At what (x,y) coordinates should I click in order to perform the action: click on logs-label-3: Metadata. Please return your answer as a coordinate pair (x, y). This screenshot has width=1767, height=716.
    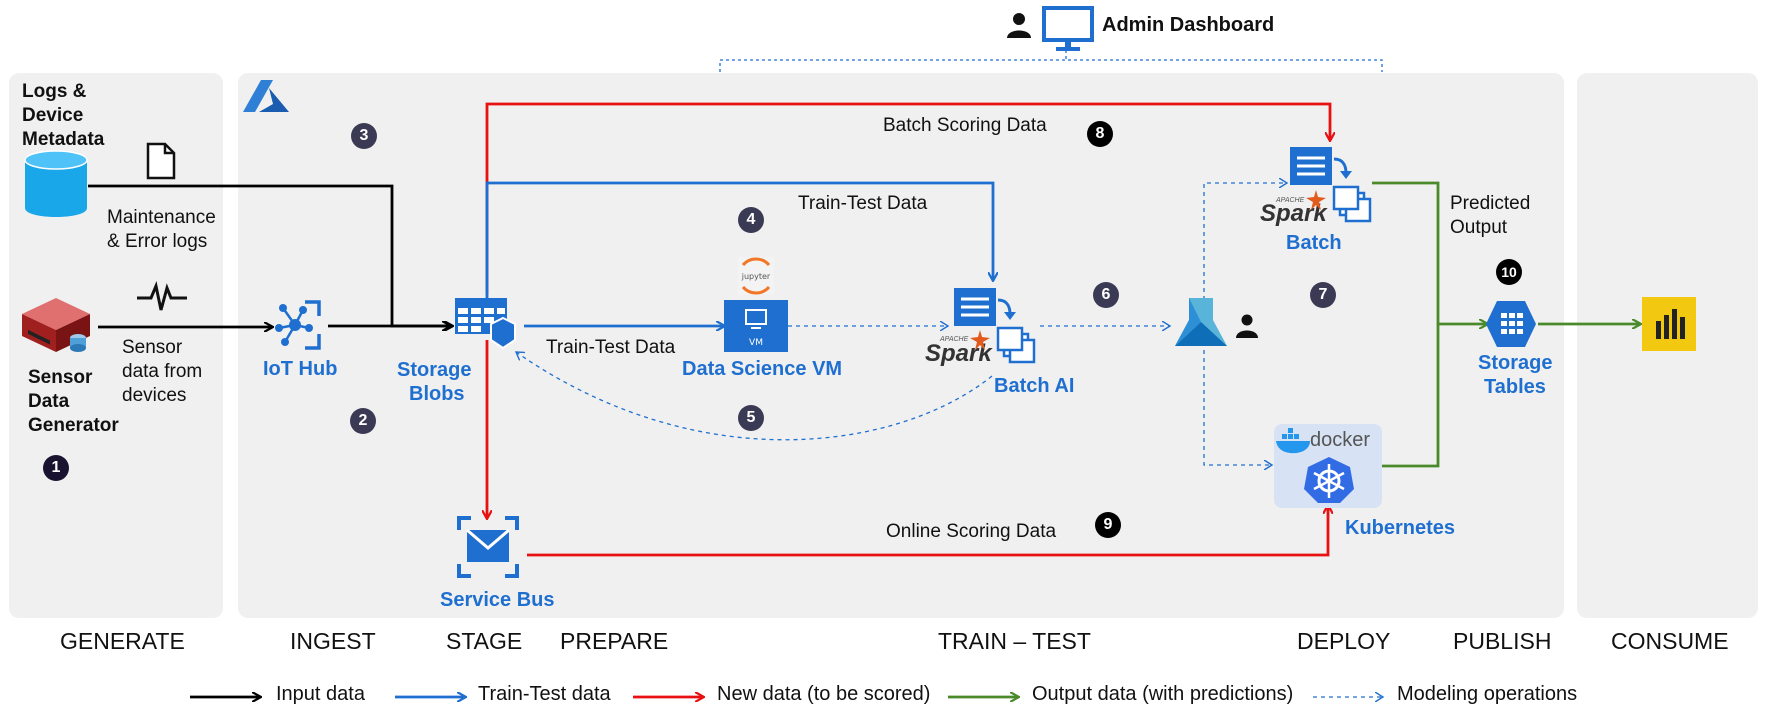
    Looking at the image, I should click on (63, 139).